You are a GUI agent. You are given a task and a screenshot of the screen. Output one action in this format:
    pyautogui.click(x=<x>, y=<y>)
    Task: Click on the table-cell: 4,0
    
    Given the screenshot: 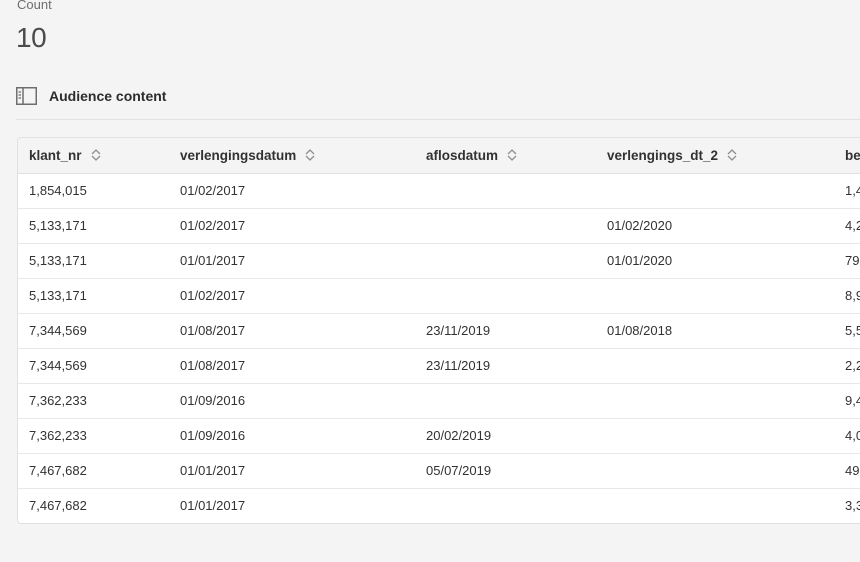 What is the action you would take?
    pyautogui.click(x=847, y=436)
    